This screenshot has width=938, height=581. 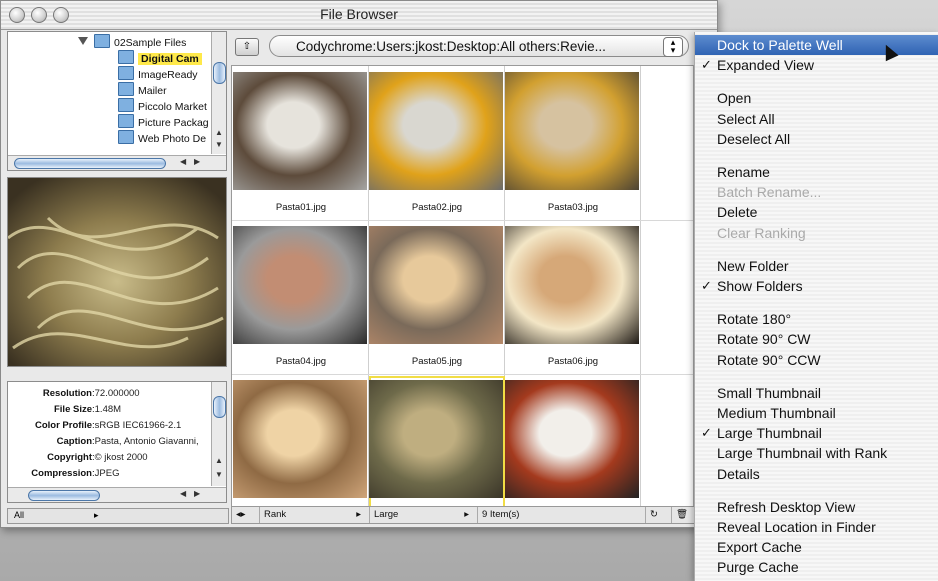 I want to click on menu-item: Delete, so click(x=816, y=212).